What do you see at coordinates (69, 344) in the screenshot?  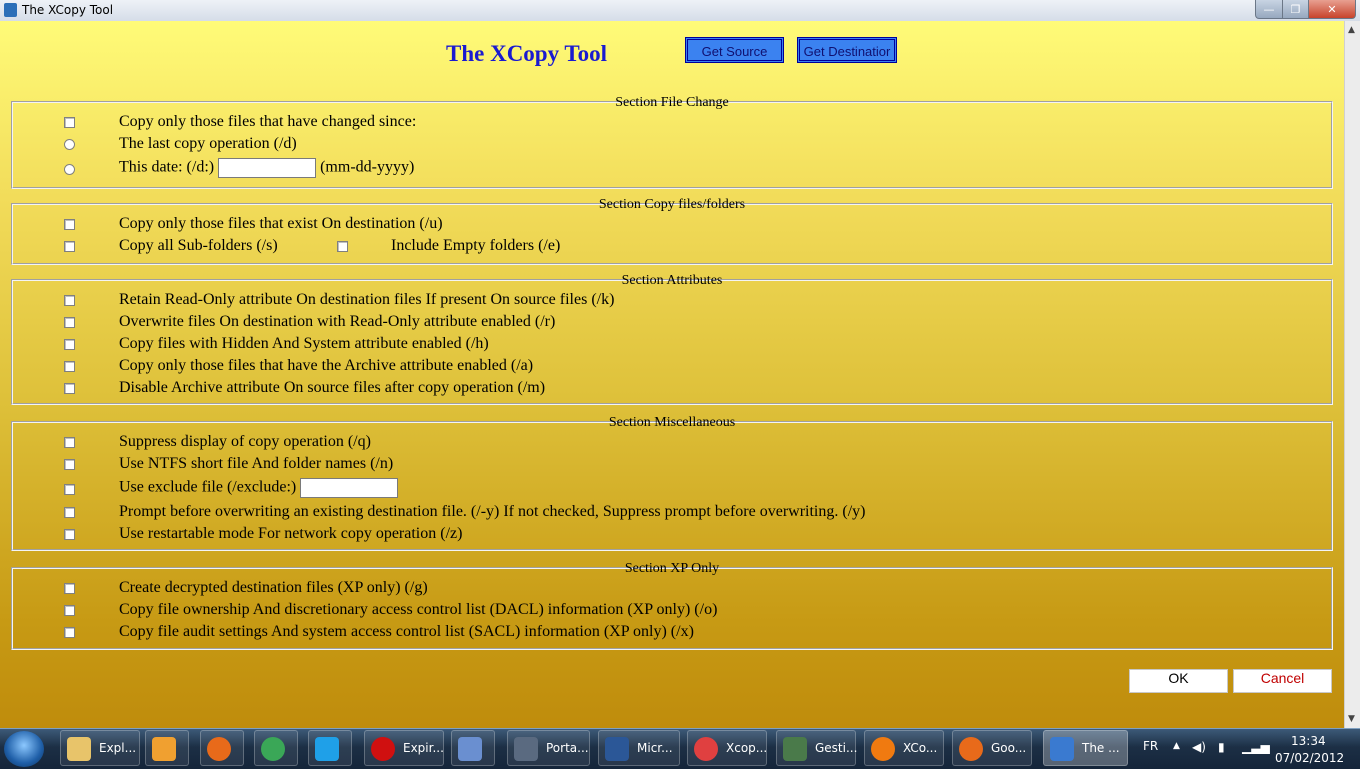 I see `hidden-system-checkbox` at bounding box center [69, 344].